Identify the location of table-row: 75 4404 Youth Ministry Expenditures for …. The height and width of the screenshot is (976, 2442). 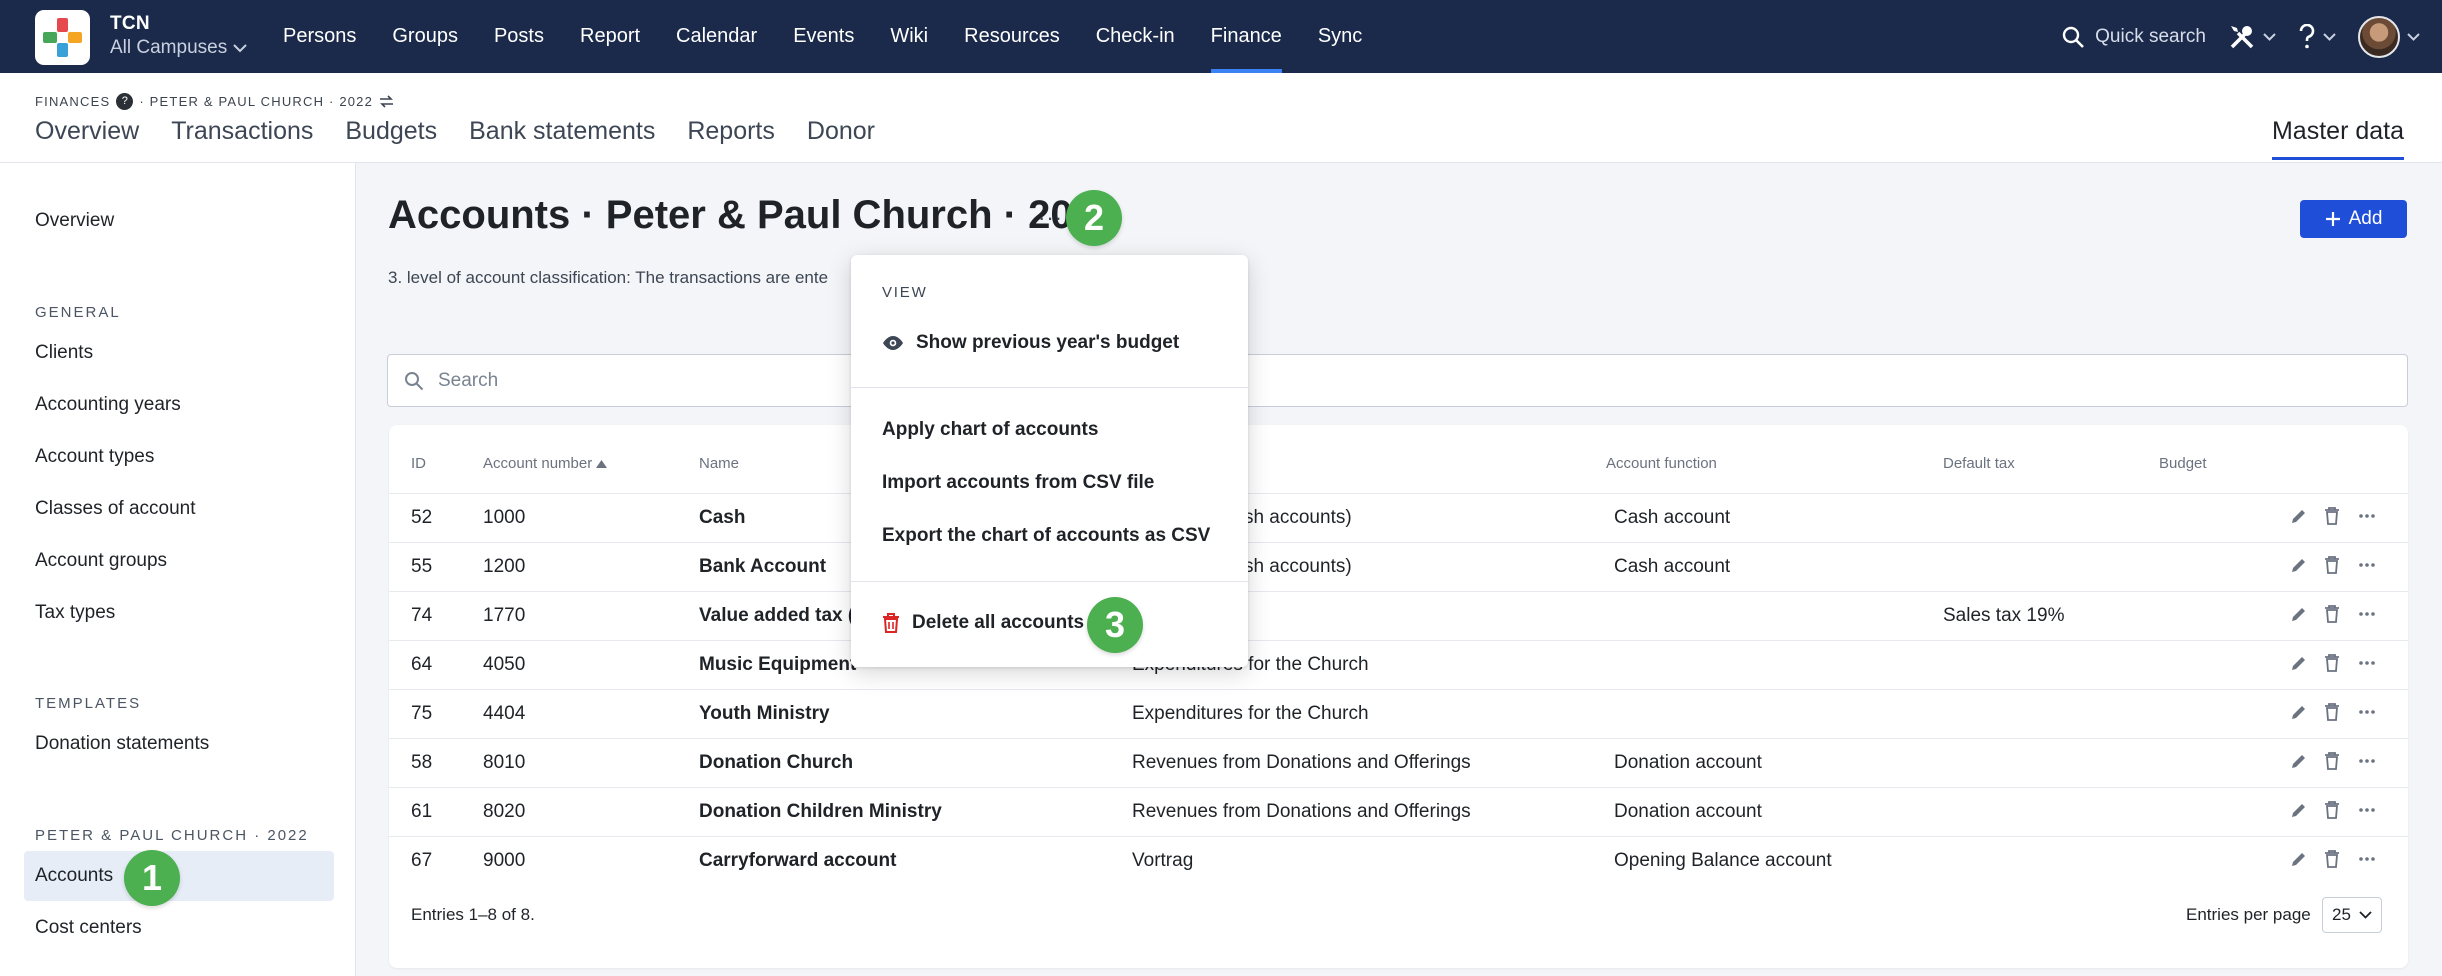
(1398, 713).